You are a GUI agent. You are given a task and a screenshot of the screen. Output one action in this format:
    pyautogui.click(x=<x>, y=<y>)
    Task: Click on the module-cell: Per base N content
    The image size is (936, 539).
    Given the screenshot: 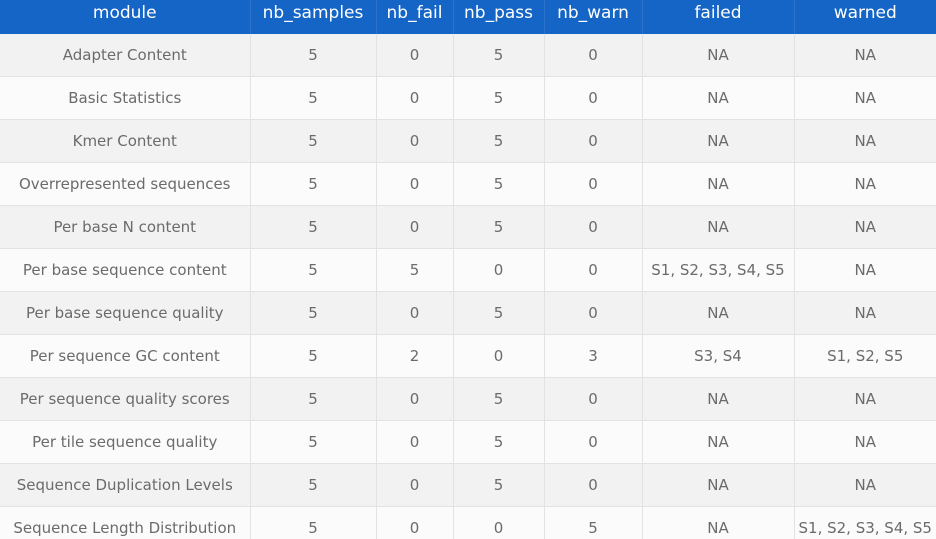 What is the action you would take?
    pyautogui.click(x=125, y=227)
    